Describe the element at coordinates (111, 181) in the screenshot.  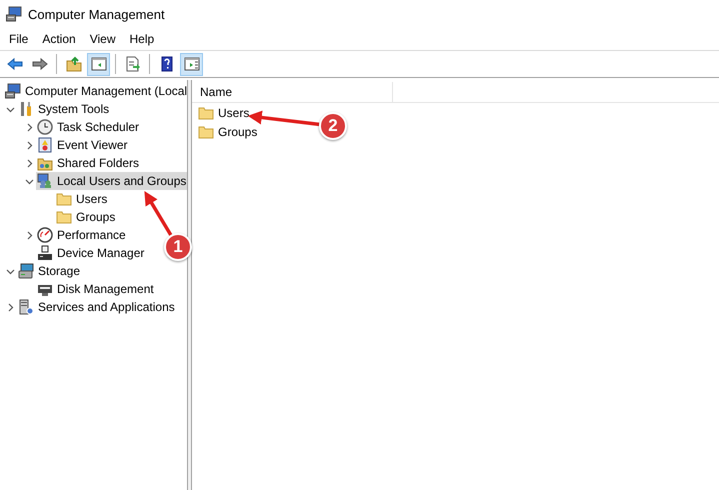
I see `tree-item: Local Users and Groups` at that location.